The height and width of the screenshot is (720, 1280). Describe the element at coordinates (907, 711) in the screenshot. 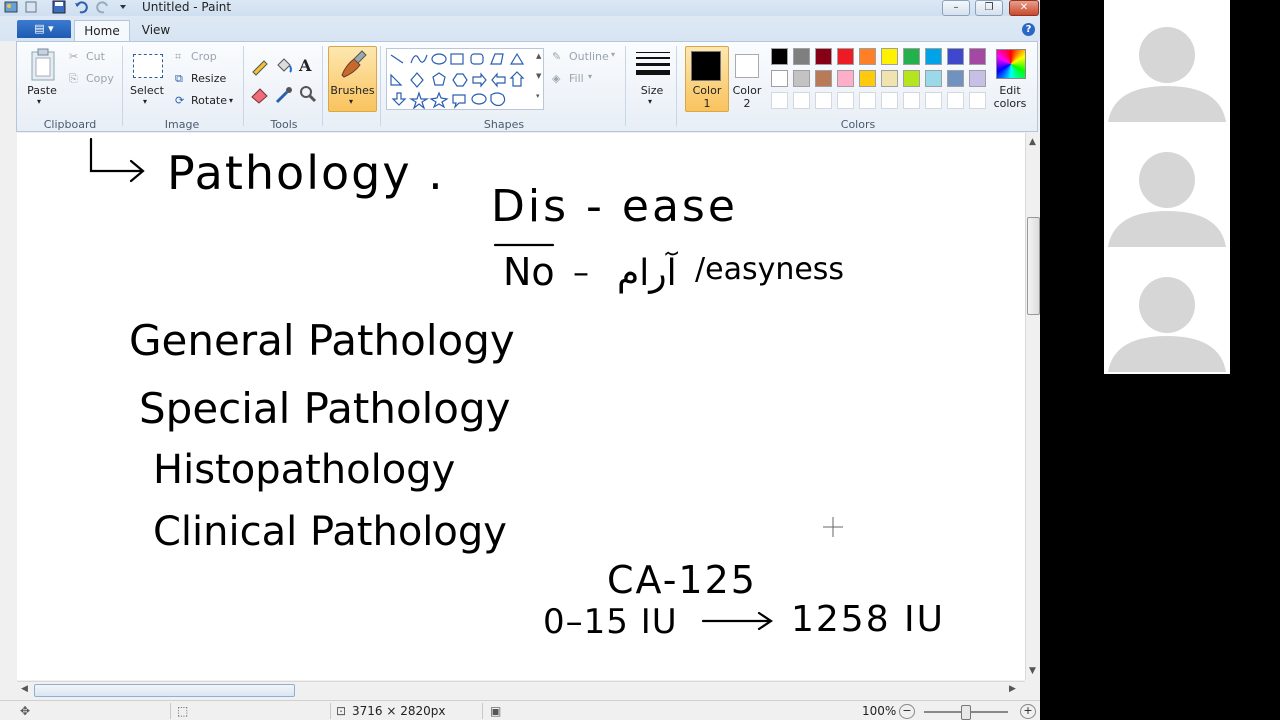

I see `zoom-out-button: −` at that location.